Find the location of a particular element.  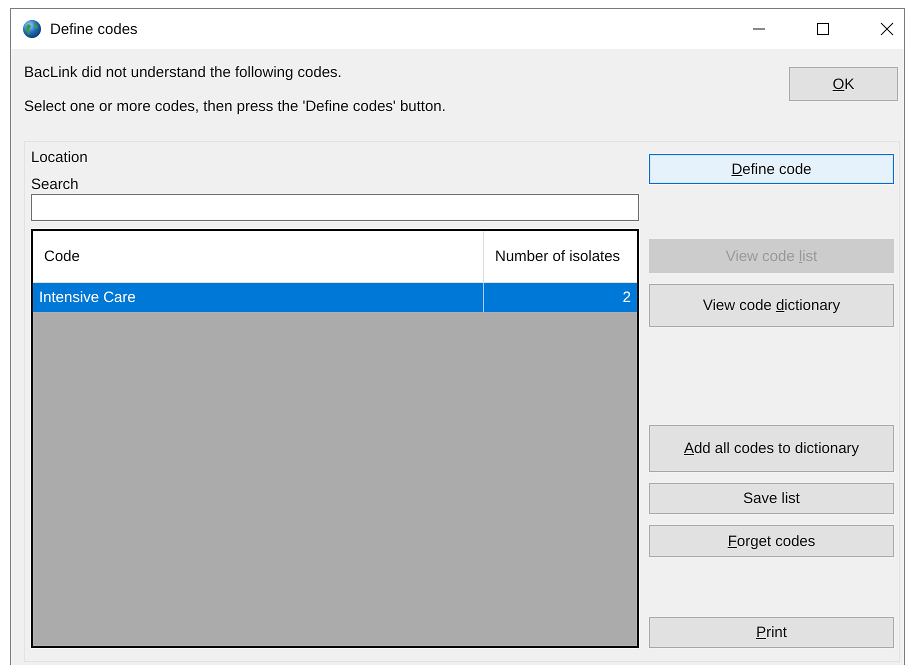

ok-button: OK is located at coordinates (843, 84).